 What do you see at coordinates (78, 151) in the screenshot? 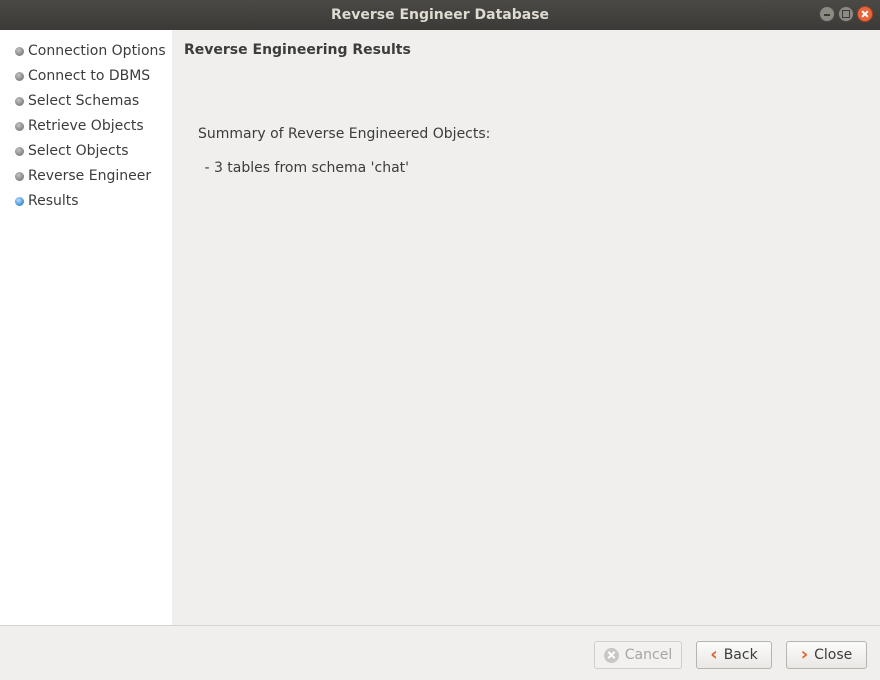
I see `step-label: Select Objects` at bounding box center [78, 151].